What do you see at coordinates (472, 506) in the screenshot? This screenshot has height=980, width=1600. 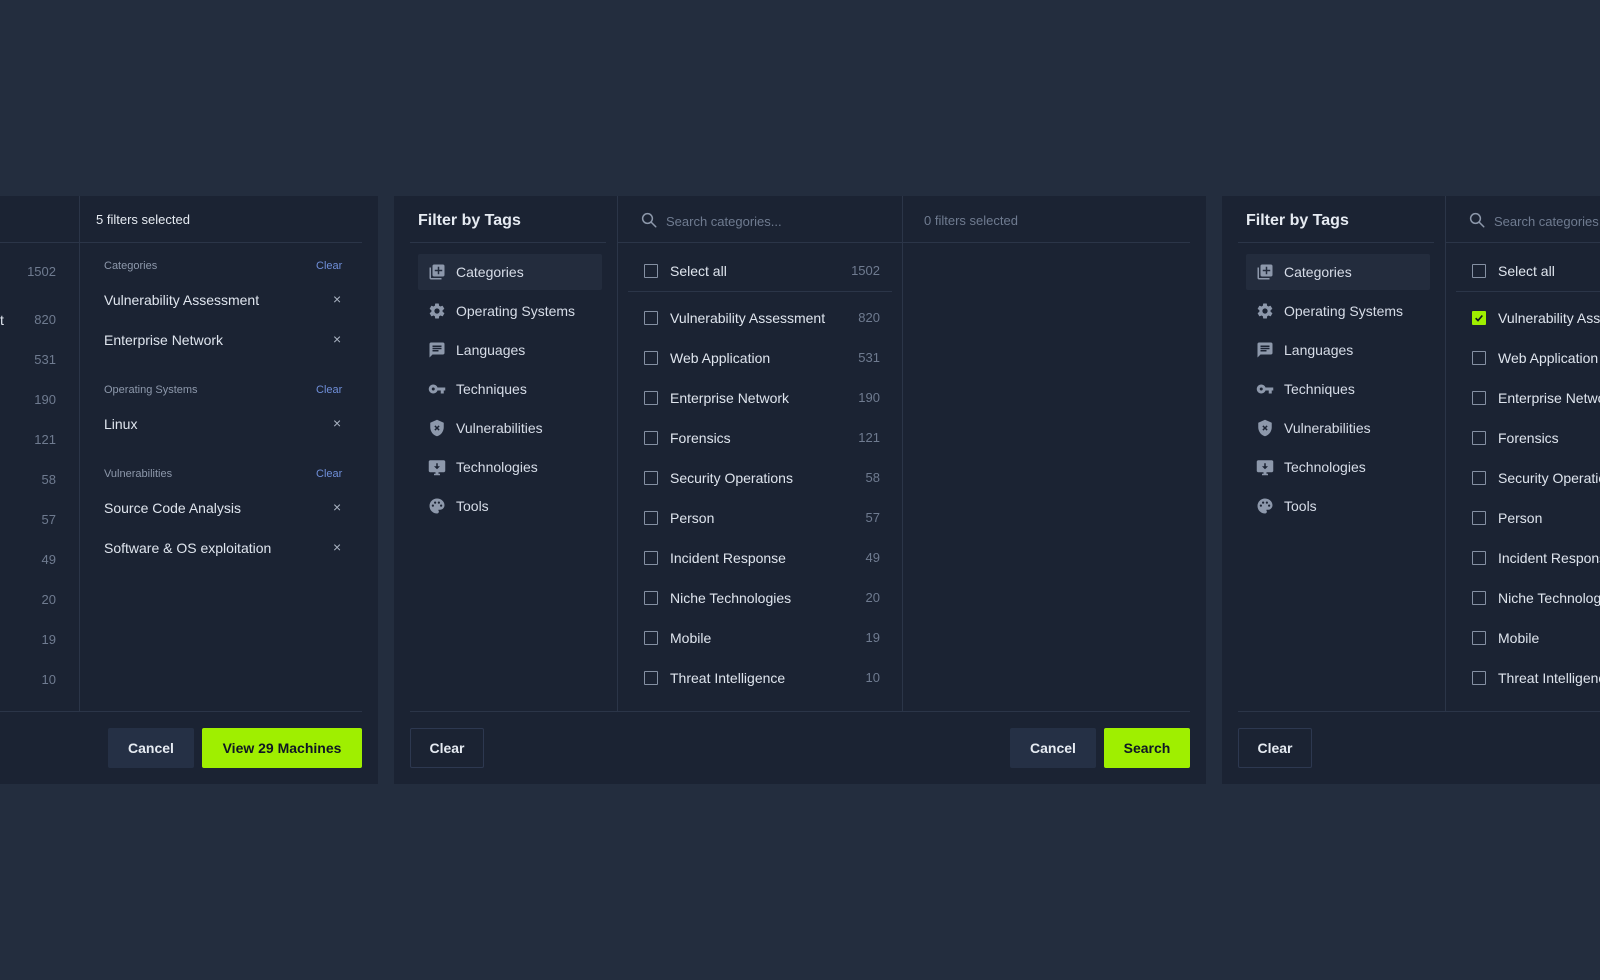 I see `nav-item-label: Tools` at bounding box center [472, 506].